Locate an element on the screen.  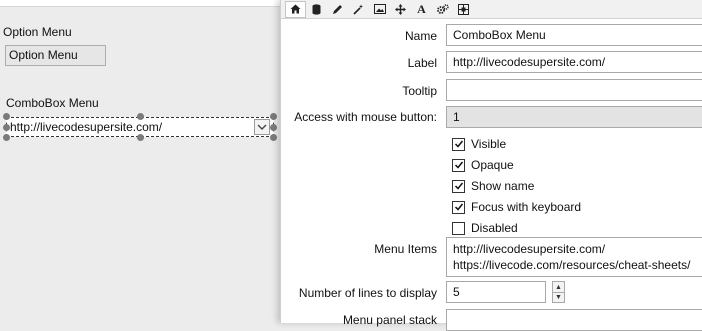
gears-icon is located at coordinates (442, 9).